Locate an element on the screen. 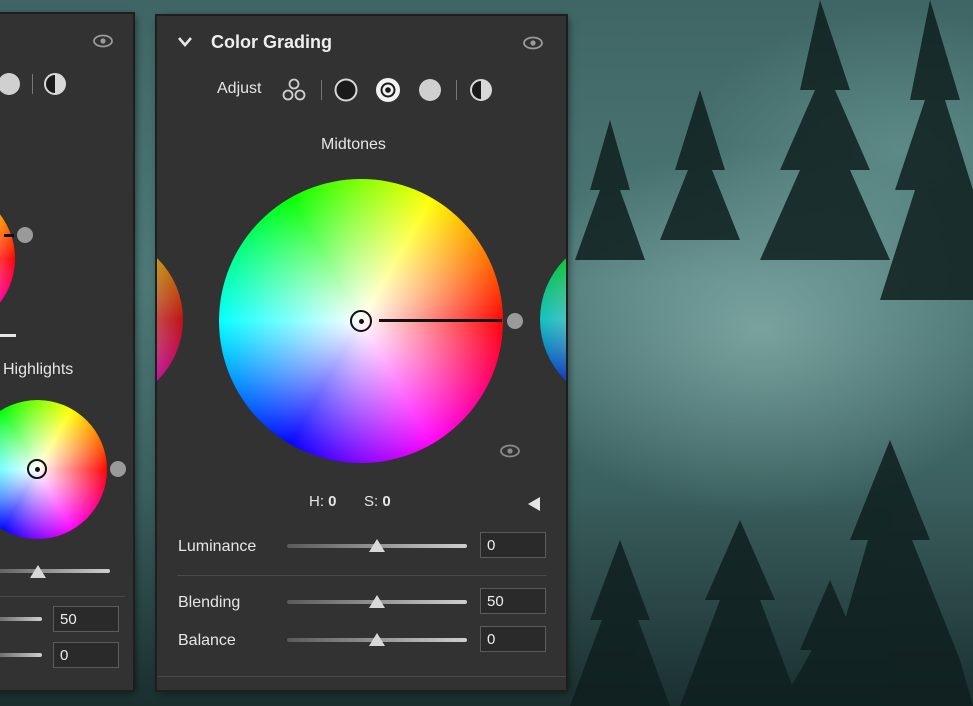 The image size is (973, 706). adjust-label: Adjust is located at coordinates (239, 88).